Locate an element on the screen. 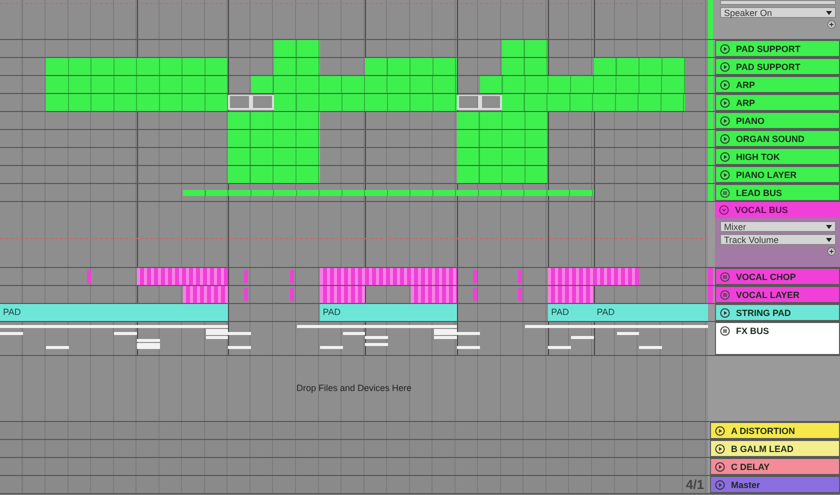  dropdown-field: Track Volume is located at coordinates (778, 239).